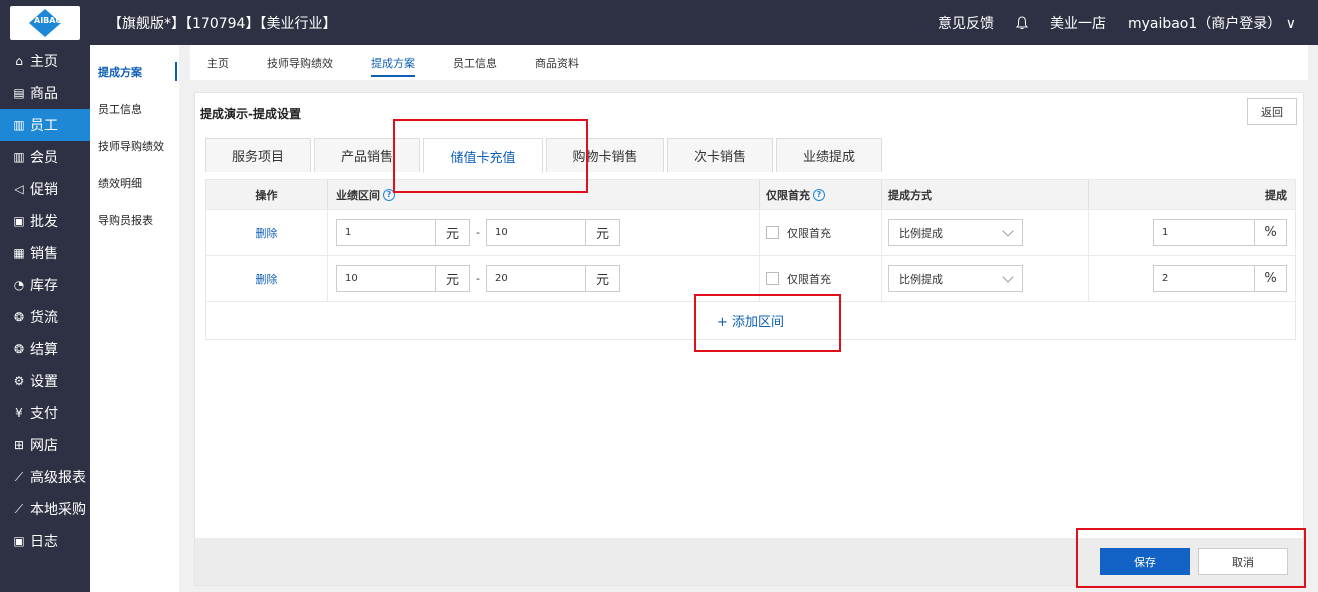 Image resolution: width=1318 pixels, height=592 pixels. I want to click on range-to-input: 10, so click(535, 232).